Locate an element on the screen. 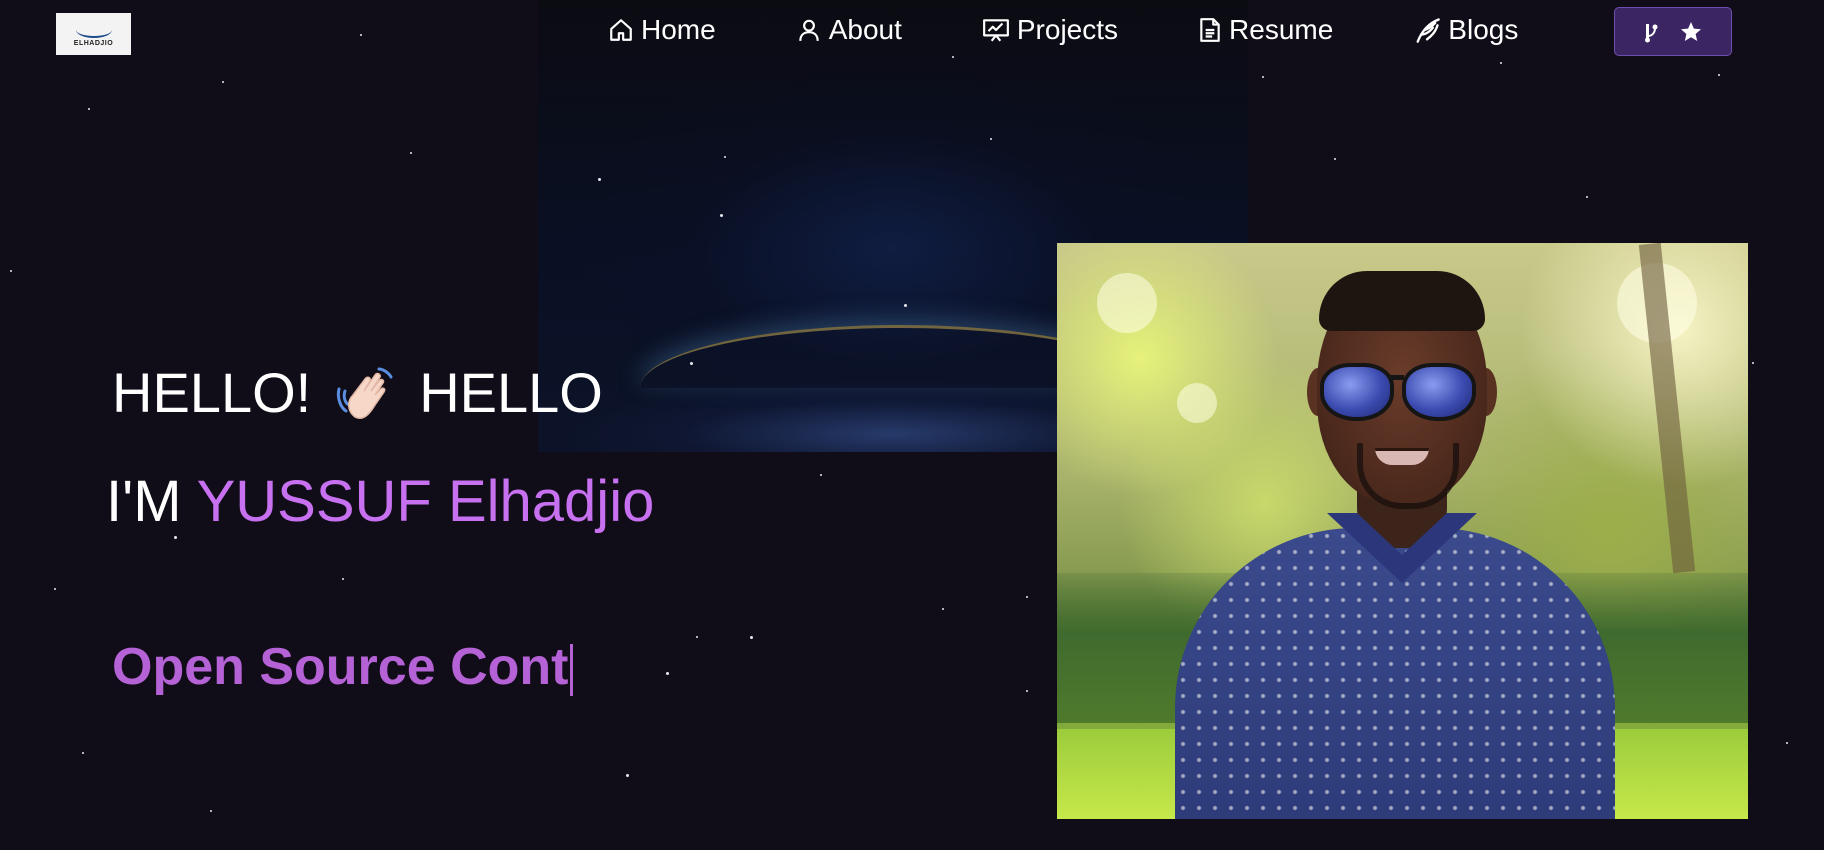  hero-greeting: HELLO! HELLO is located at coordinates (357, 392).